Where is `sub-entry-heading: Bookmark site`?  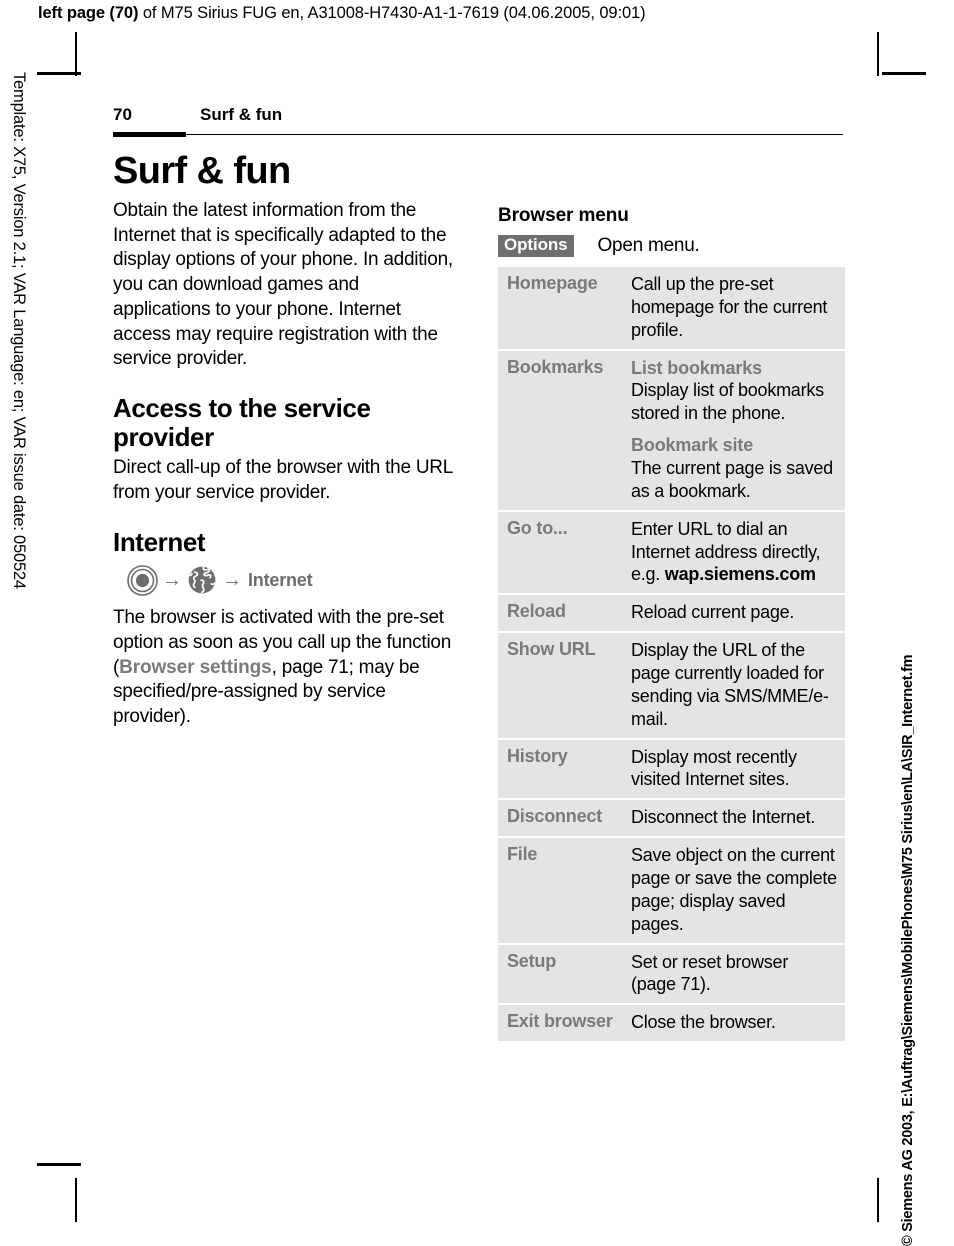
sub-entry-heading: Bookmark site is located at coordinates (692, 445).